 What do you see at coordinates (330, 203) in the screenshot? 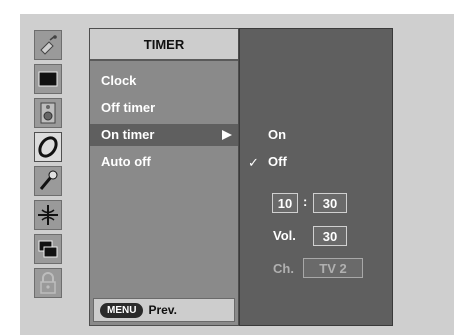
I see `minute-field: 30` at bounding box center [330, 203].